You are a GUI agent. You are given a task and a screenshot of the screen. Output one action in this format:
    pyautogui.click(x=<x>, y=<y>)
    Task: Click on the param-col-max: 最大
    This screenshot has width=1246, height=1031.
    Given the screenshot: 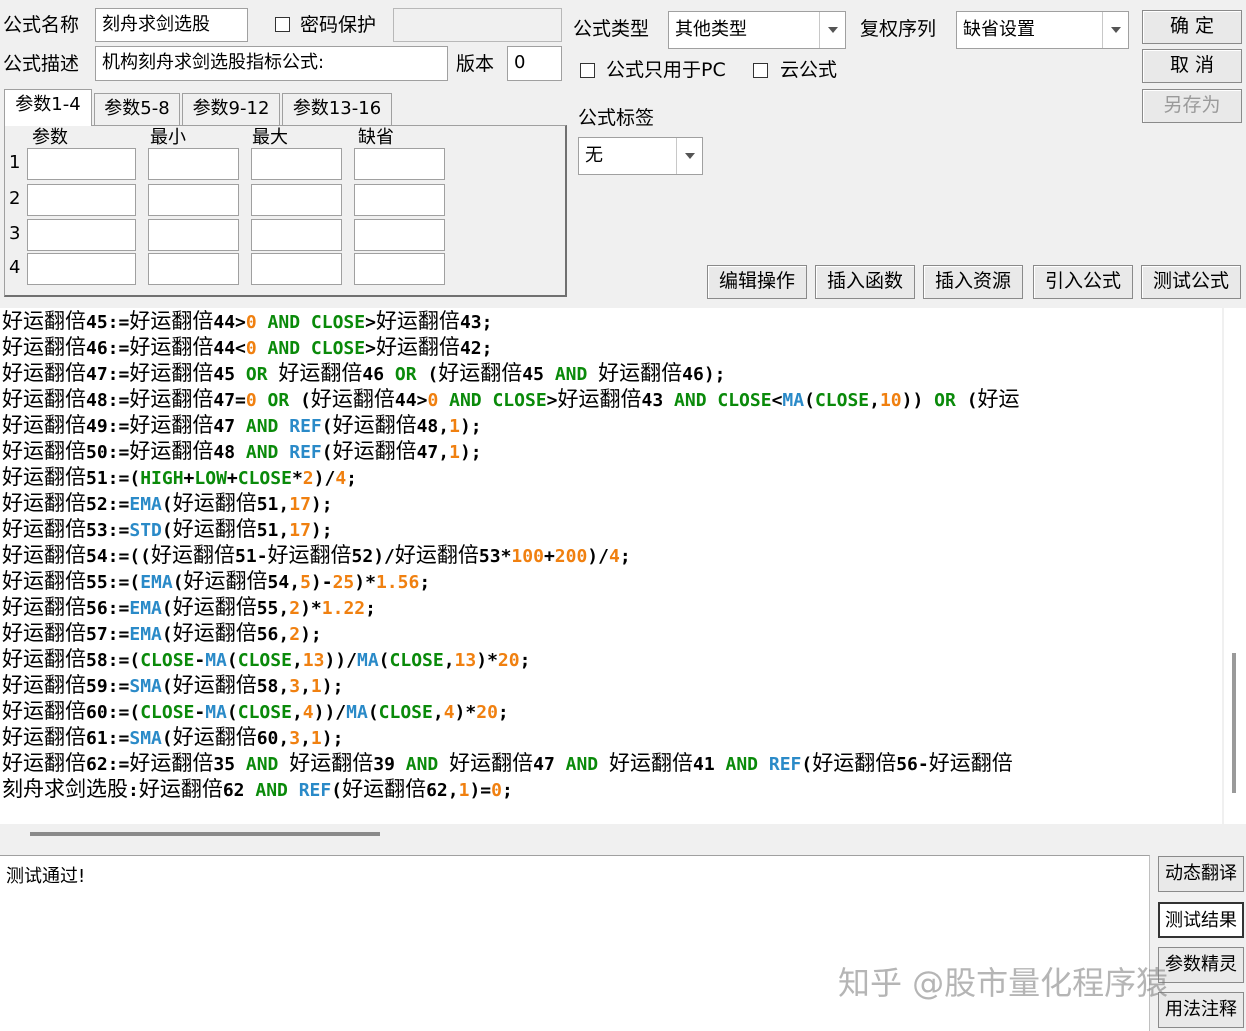 What is the action you would take?
    pyautogui.click(x=270, y=137)
    